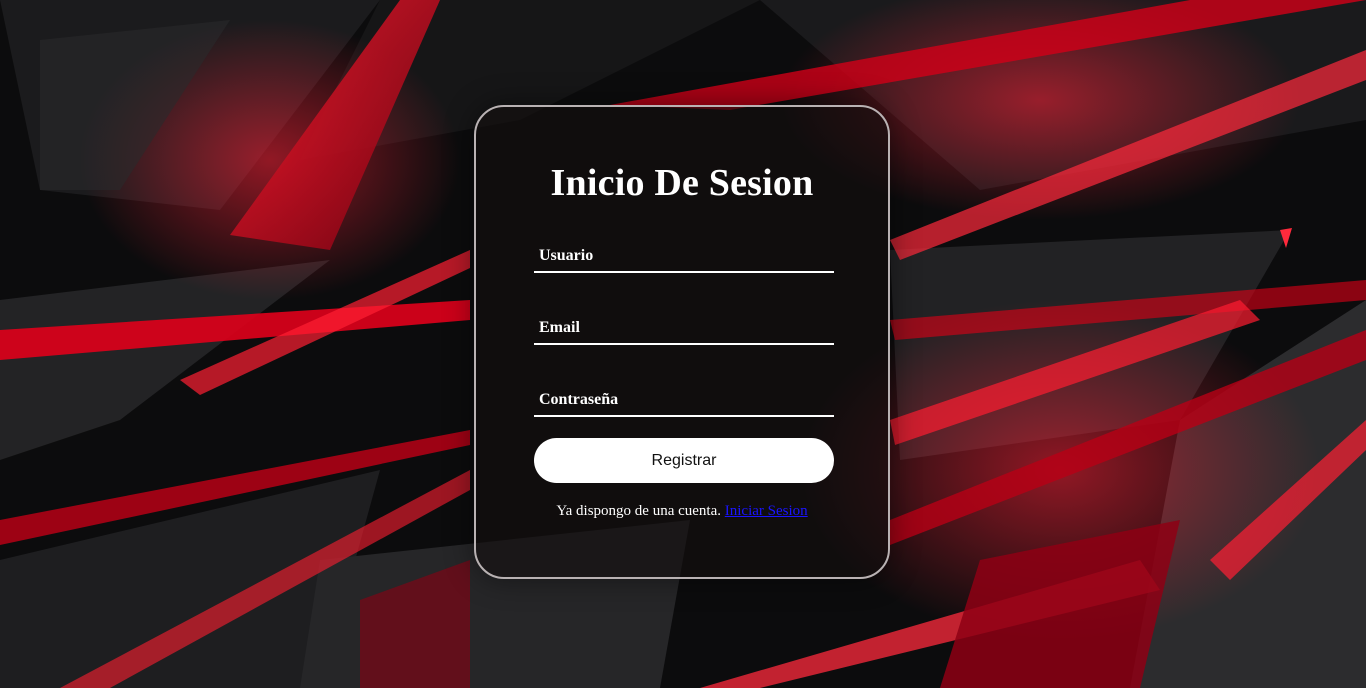 This screenshot has height=688, width=1366. I want to click on email-label: Email, so click(559, 327).